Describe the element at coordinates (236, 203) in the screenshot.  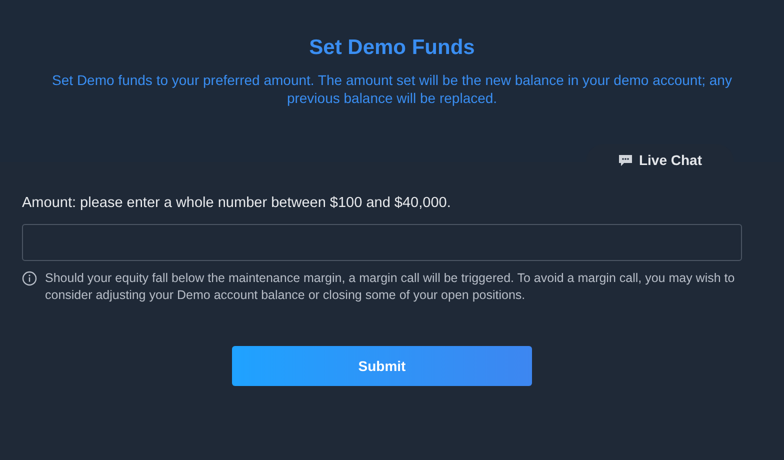
I see `amount-label: Amount: please enter a whole number between $100 and $40,000.` at that location.